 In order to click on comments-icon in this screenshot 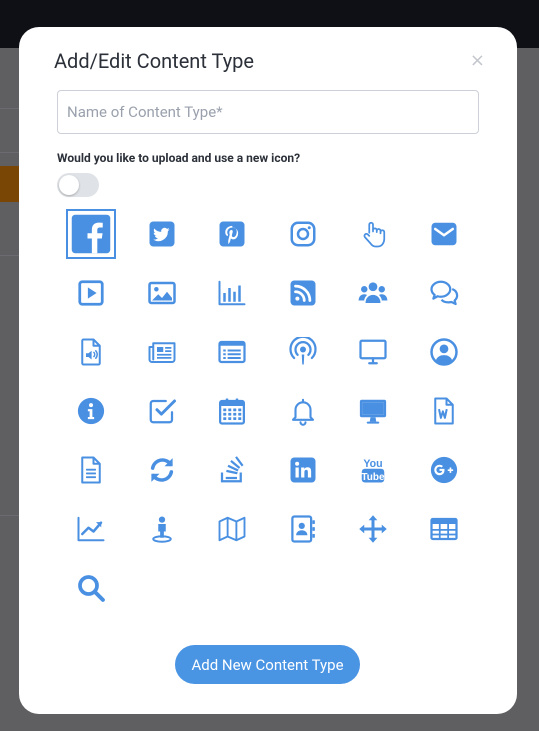, I will do `click(444, 293)`.